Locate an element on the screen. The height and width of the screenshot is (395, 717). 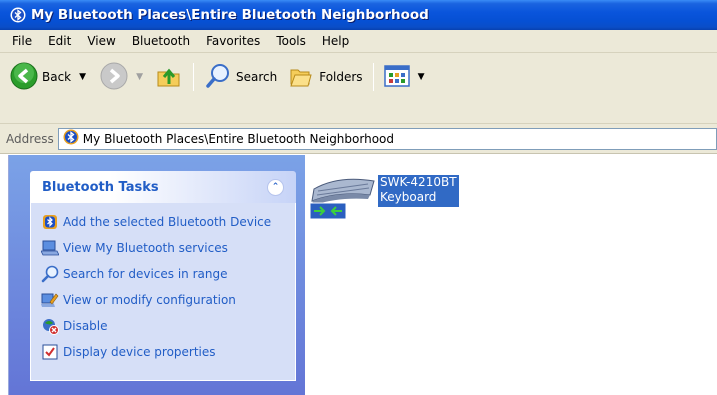
folders-label: Folders is located at coordinates (341, 77).